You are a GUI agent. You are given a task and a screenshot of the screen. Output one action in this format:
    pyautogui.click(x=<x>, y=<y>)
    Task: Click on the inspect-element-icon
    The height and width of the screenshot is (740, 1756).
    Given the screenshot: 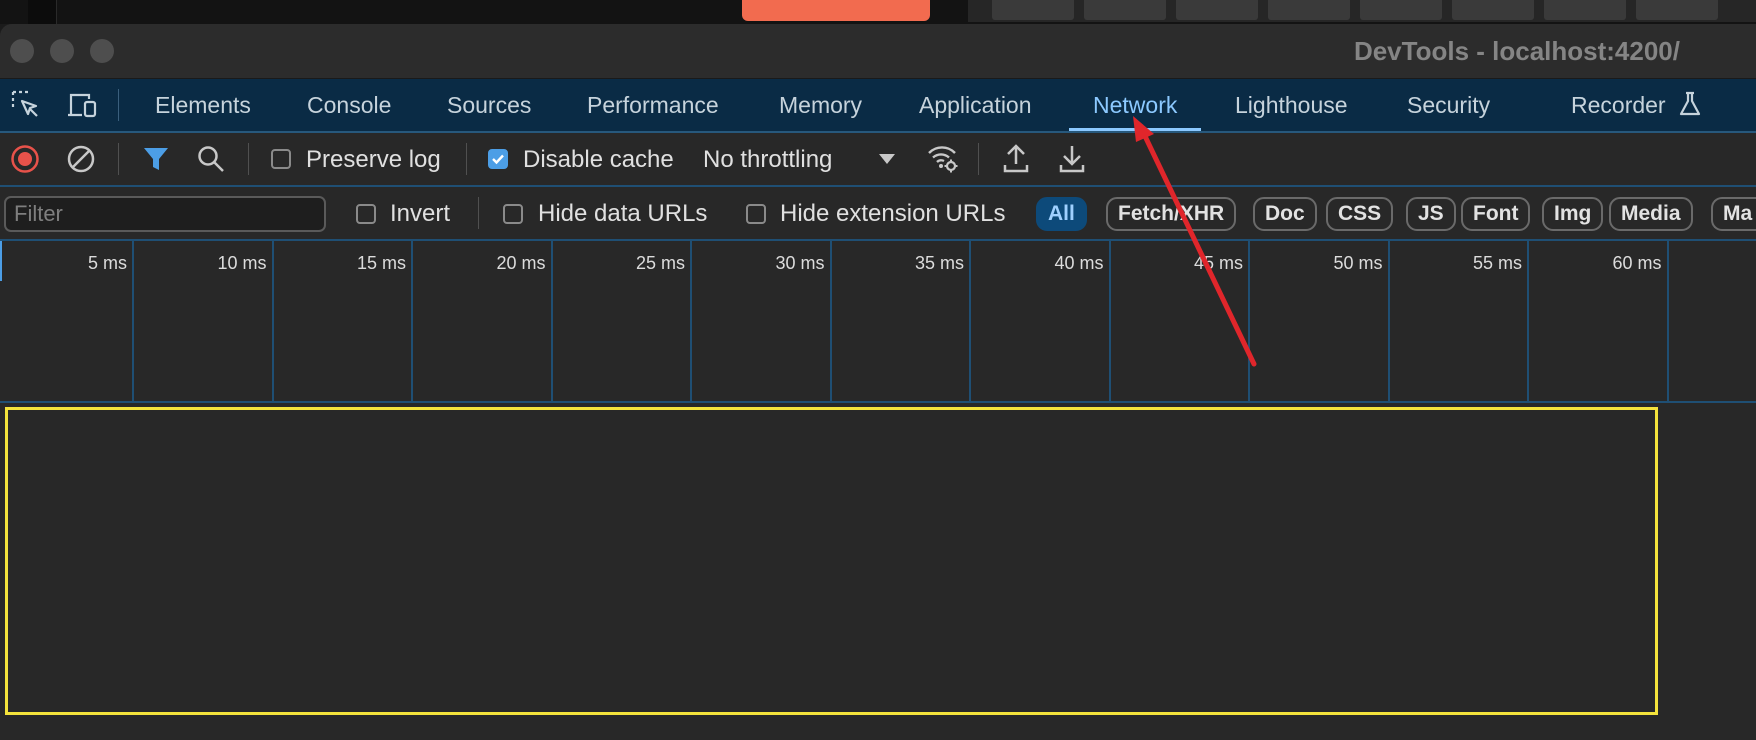 What is the action you would take?
    pyautogui.click(x=26, y=105)
    